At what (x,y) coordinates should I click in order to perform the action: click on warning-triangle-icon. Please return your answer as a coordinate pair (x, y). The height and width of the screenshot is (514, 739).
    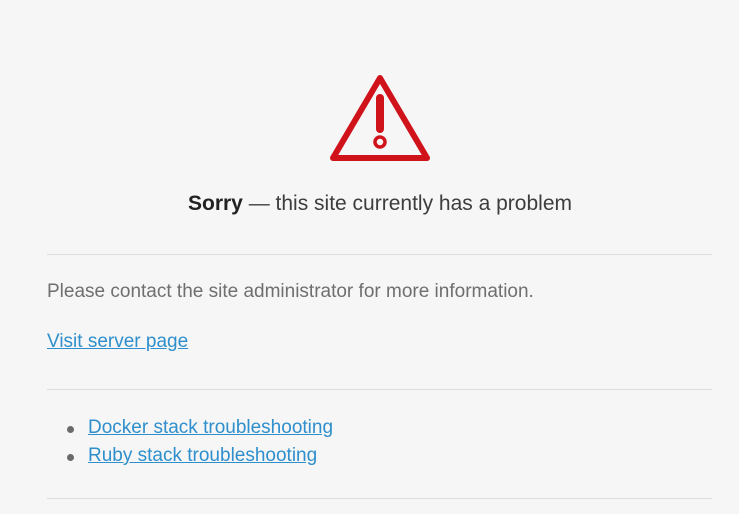
    Looking at the image, I should click on (380, 118).